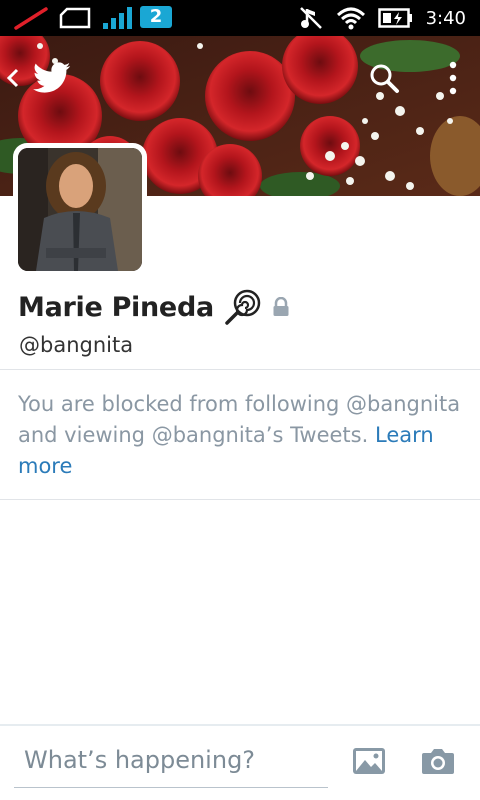 The image size is (480, 800). I want to click on twitter-logo, so click(52, 78).